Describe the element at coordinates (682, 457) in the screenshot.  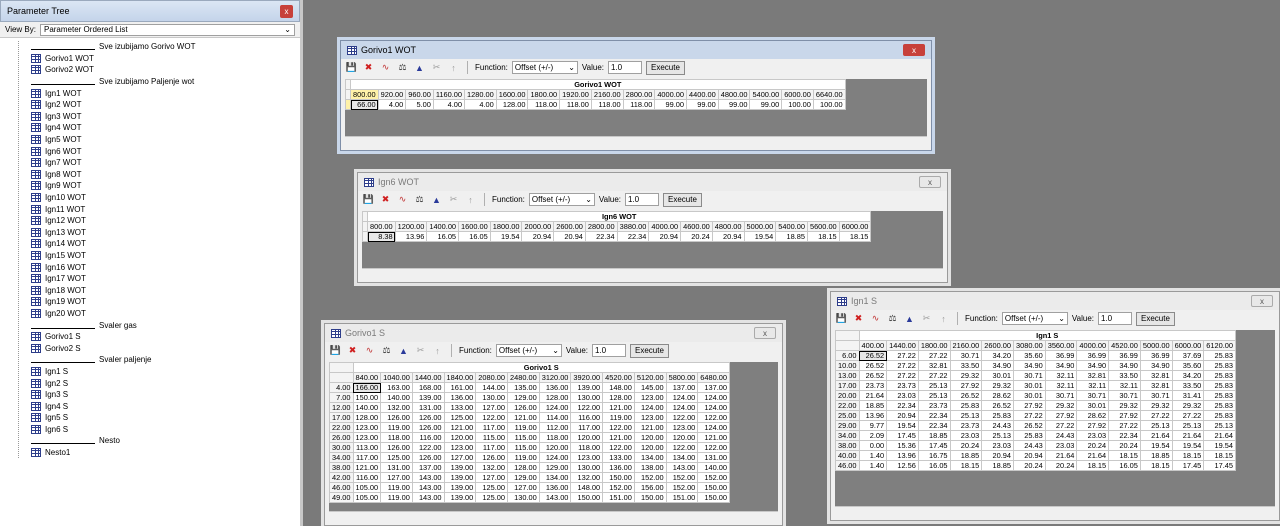
I see `table-cell: 134.00` at that location.